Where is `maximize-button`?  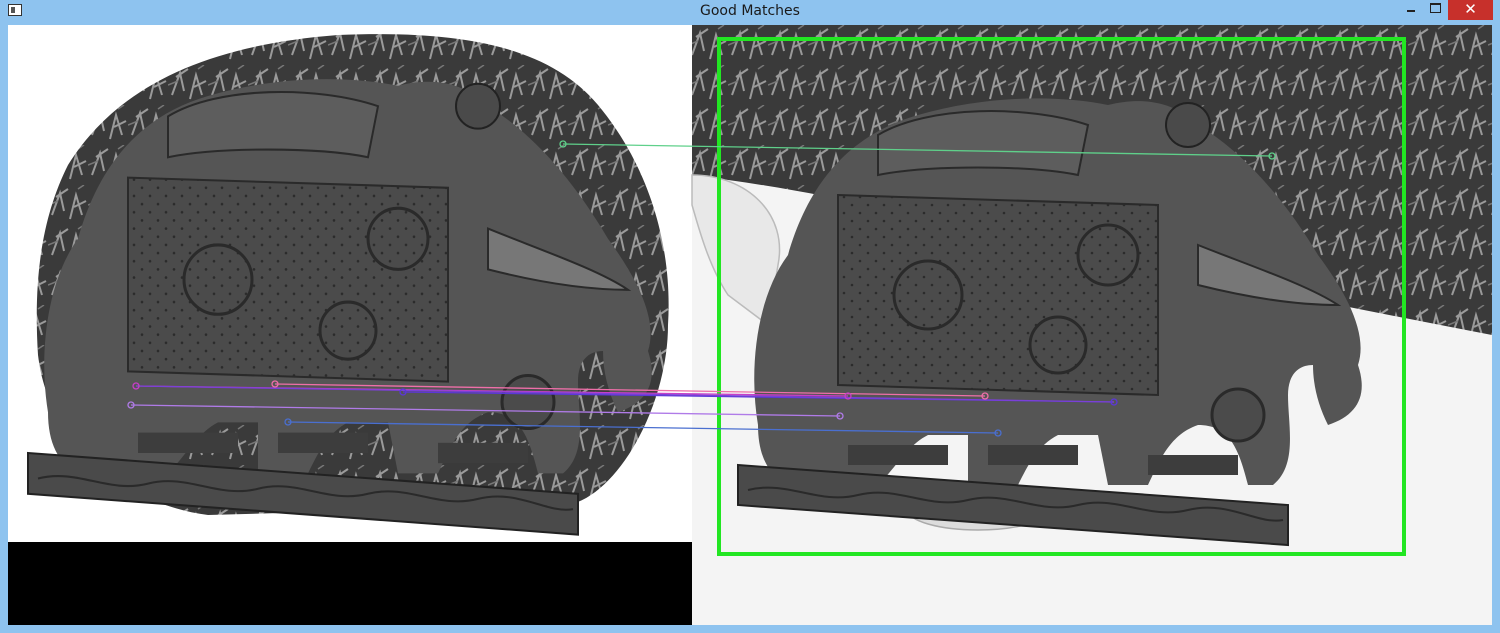 maximize-button is located at coordinates (1435, 10).